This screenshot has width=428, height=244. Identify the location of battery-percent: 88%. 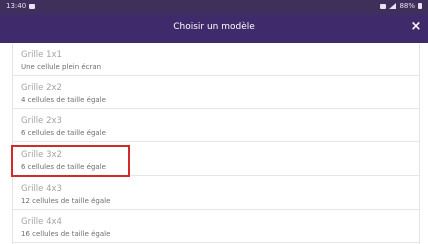
(407, 6).